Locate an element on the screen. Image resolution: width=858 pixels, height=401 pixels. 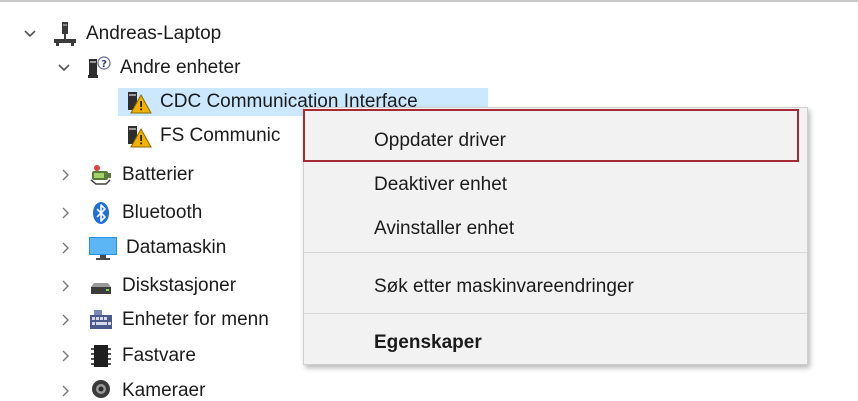
camera-icon is located at coordinates (101, 389).